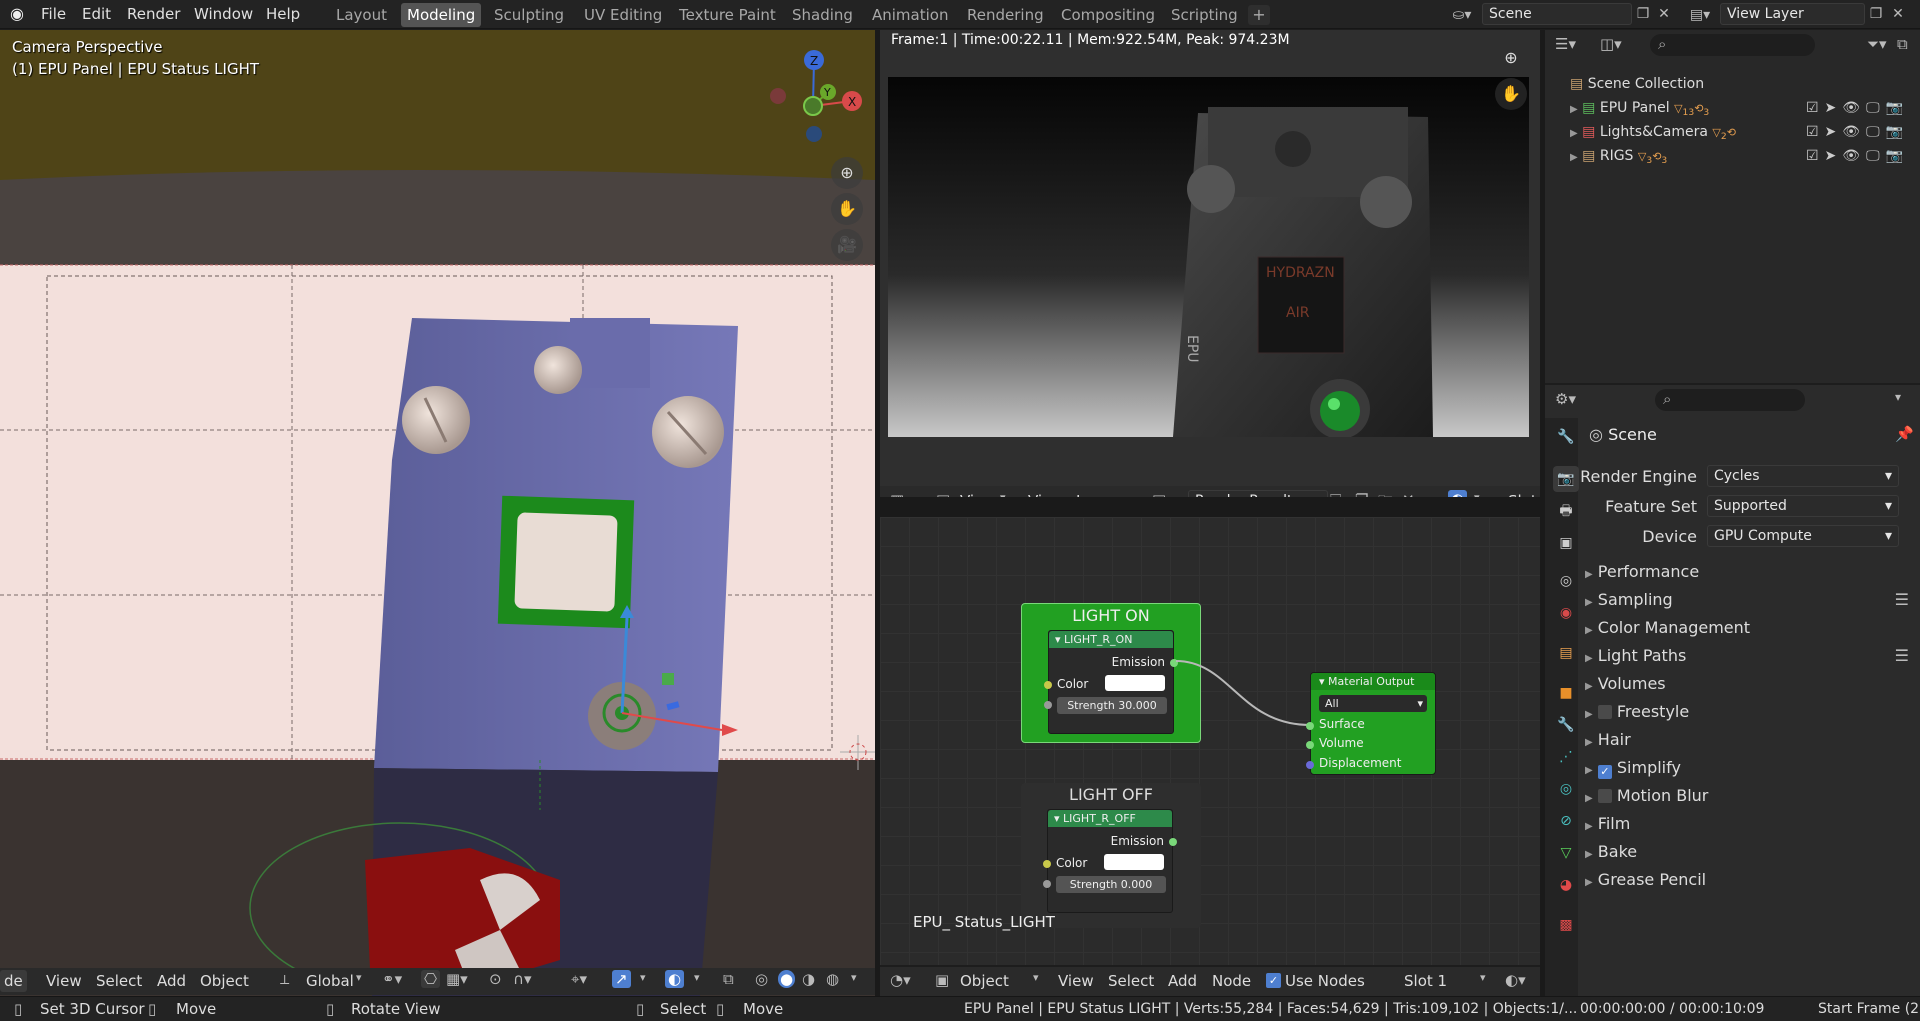  What do you see at coordinates (1611, 44) in the screenshot?
I see `display-mode-icon: ◫▾` at bounding box center [1611, 44].